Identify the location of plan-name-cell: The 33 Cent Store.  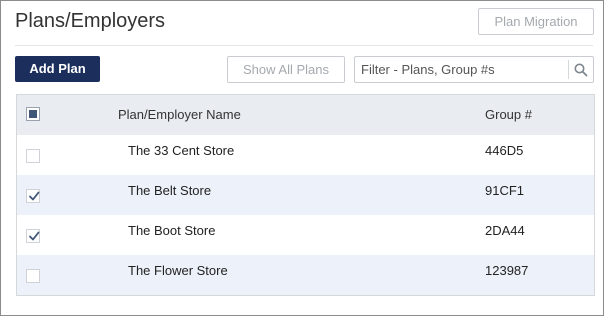
(181, 150).